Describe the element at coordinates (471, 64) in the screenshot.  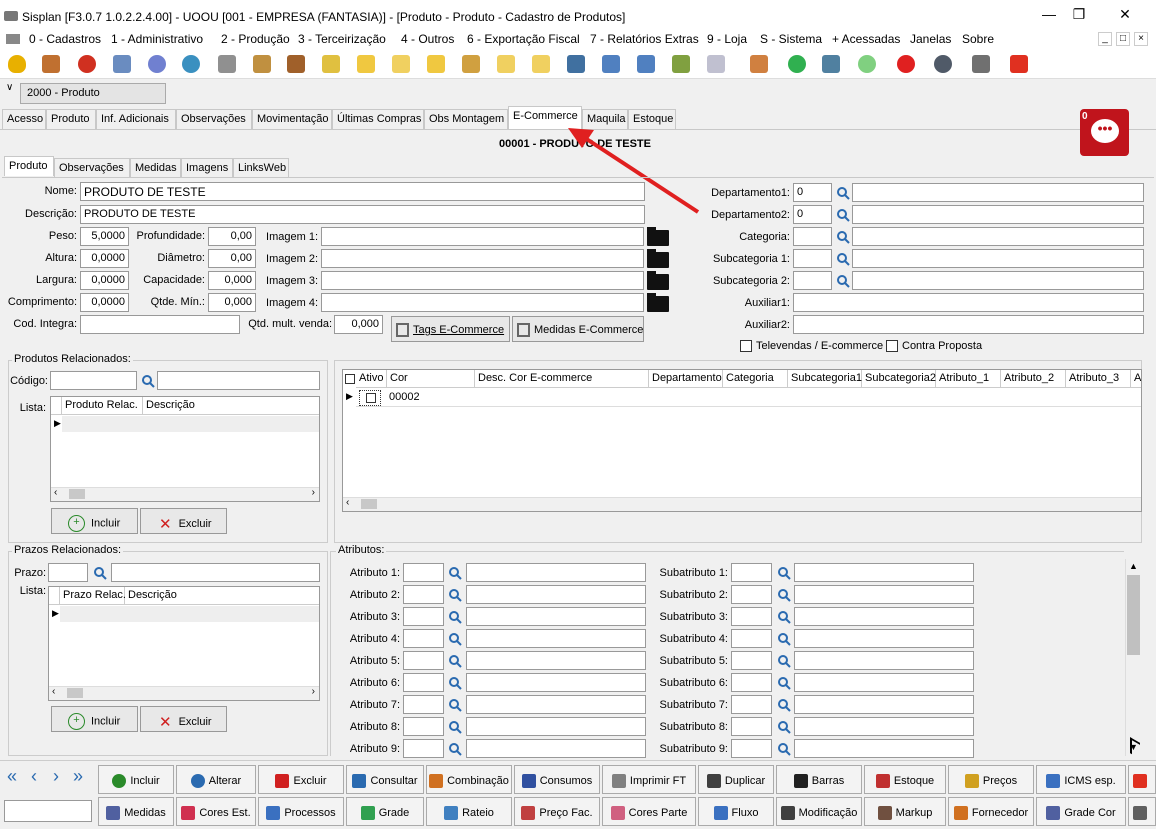
I see `money-folder-icon` at that location.